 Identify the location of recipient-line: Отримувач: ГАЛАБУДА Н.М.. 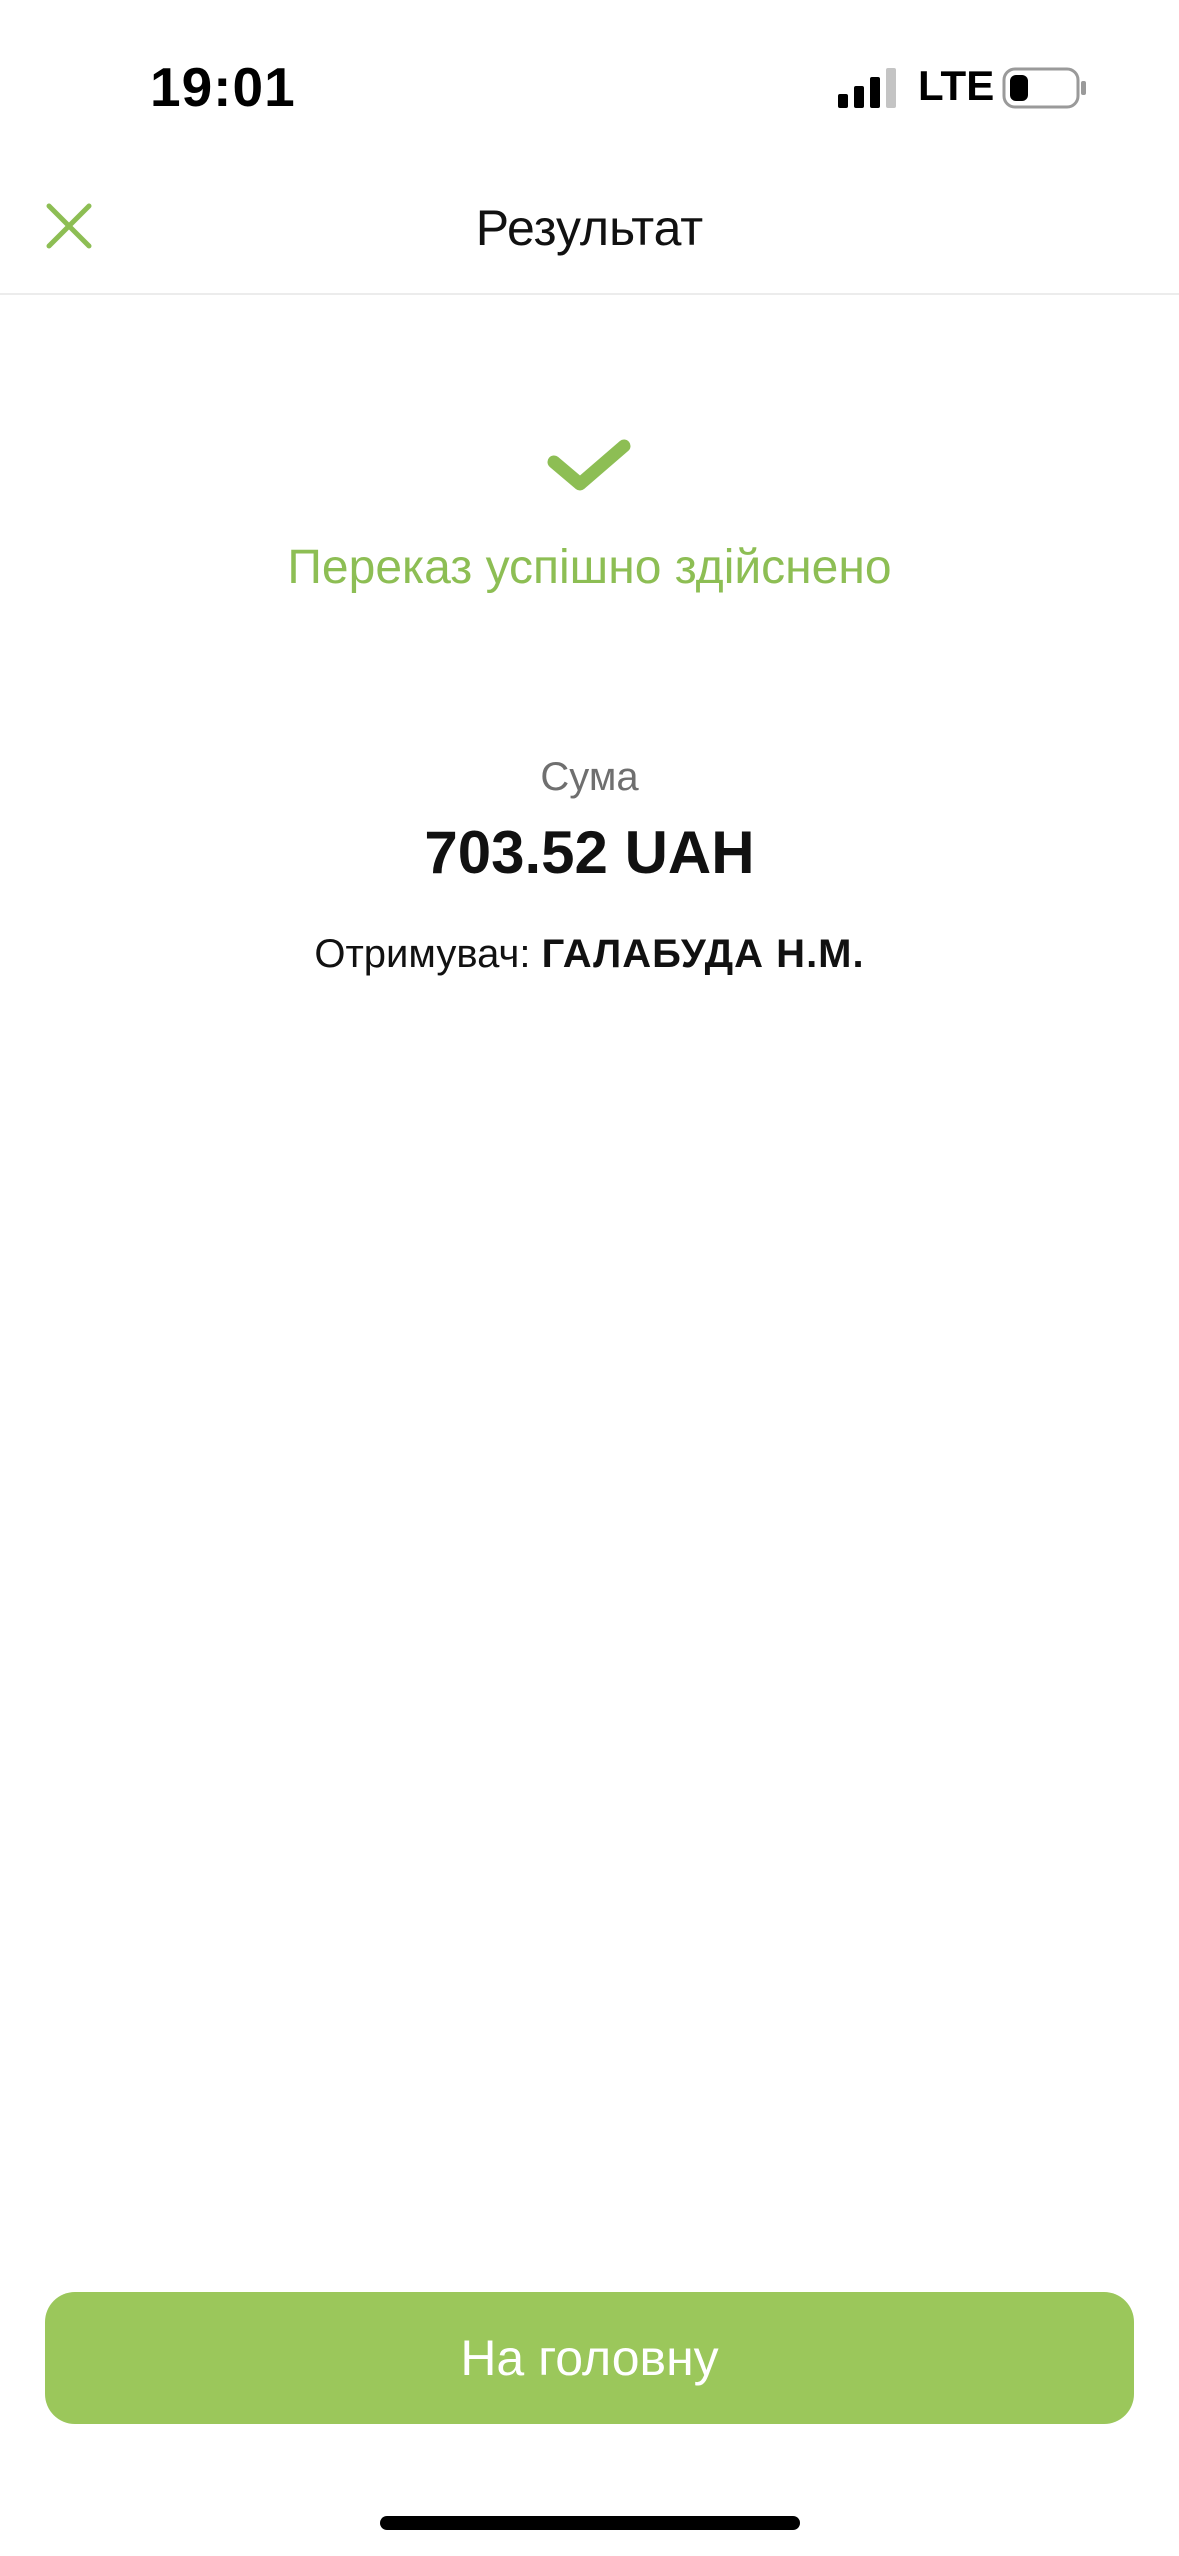
(589, 954).